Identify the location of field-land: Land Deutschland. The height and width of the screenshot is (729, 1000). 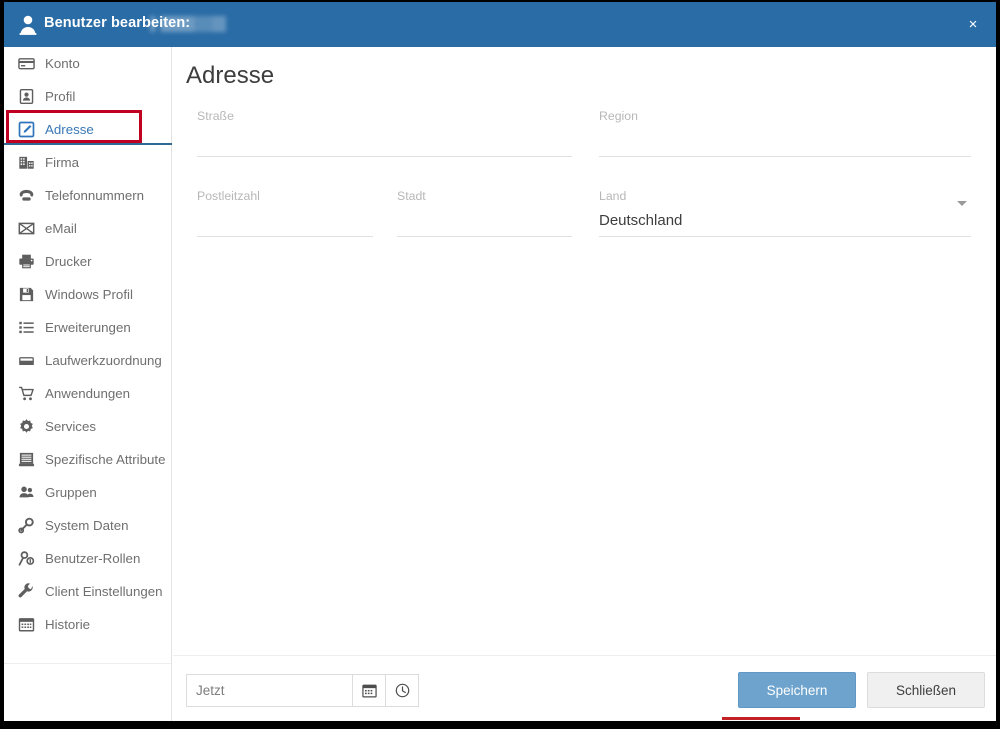
(785, 213).